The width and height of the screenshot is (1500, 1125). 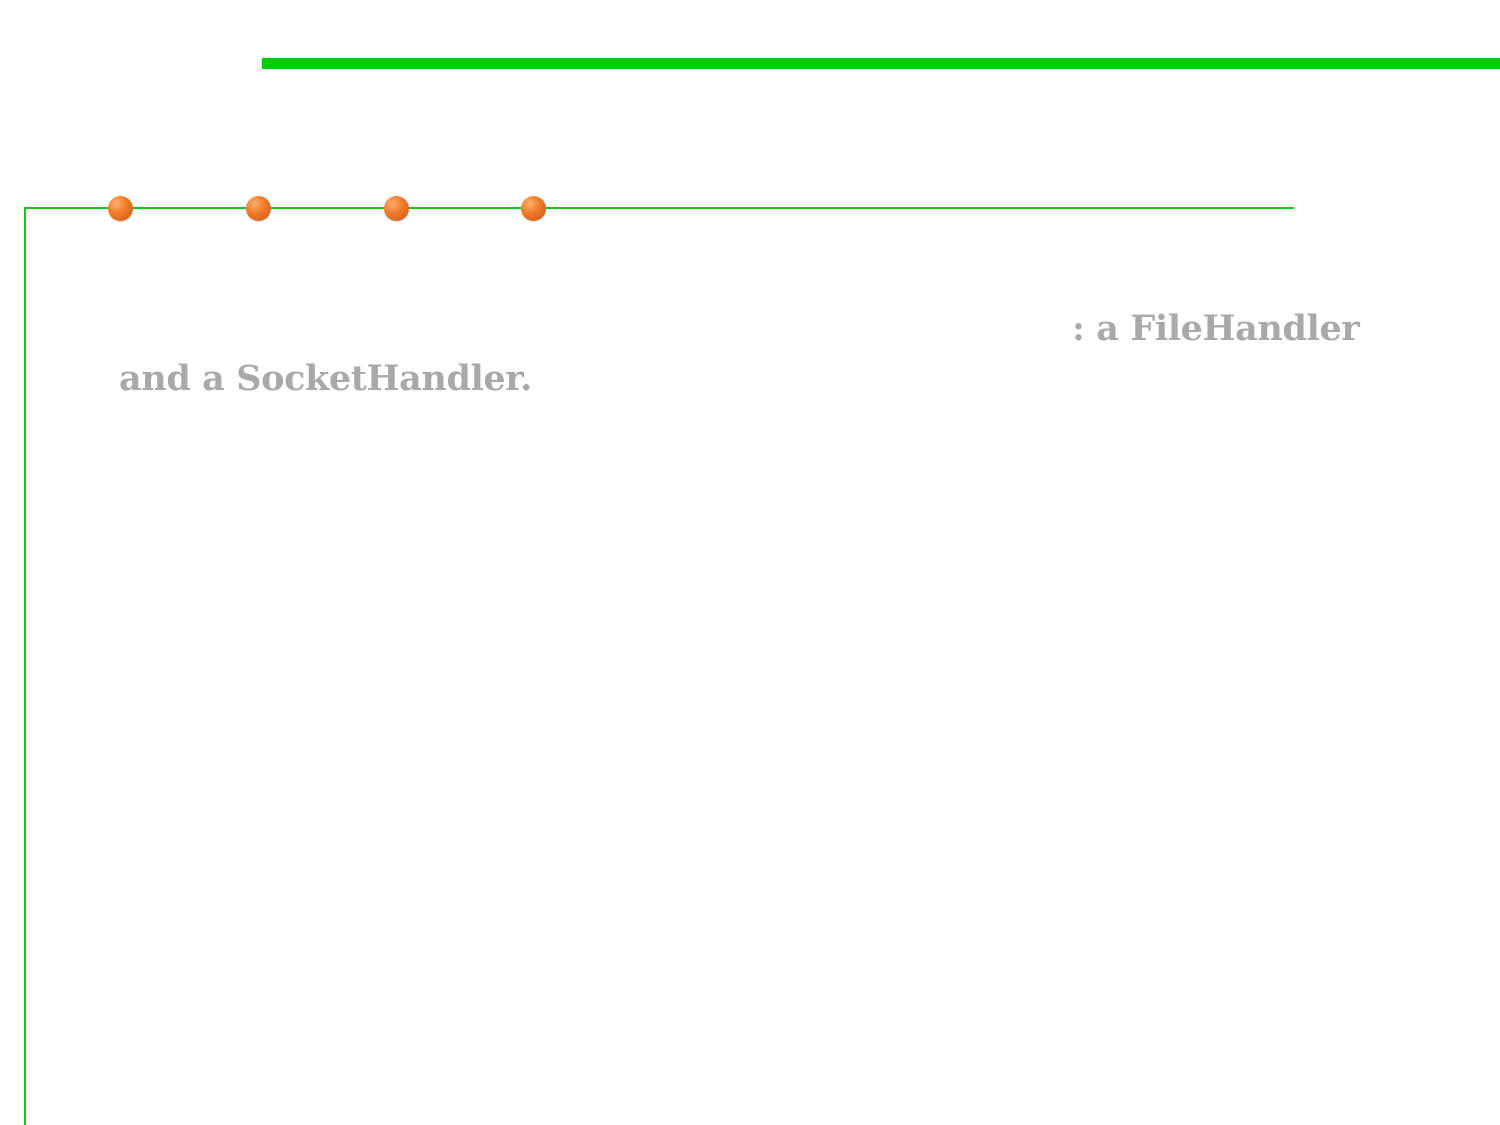 What do you see at coordinates (25, 666) in the screenshot?
I see `frame-vertical-line` at bounding box center [25, 666].